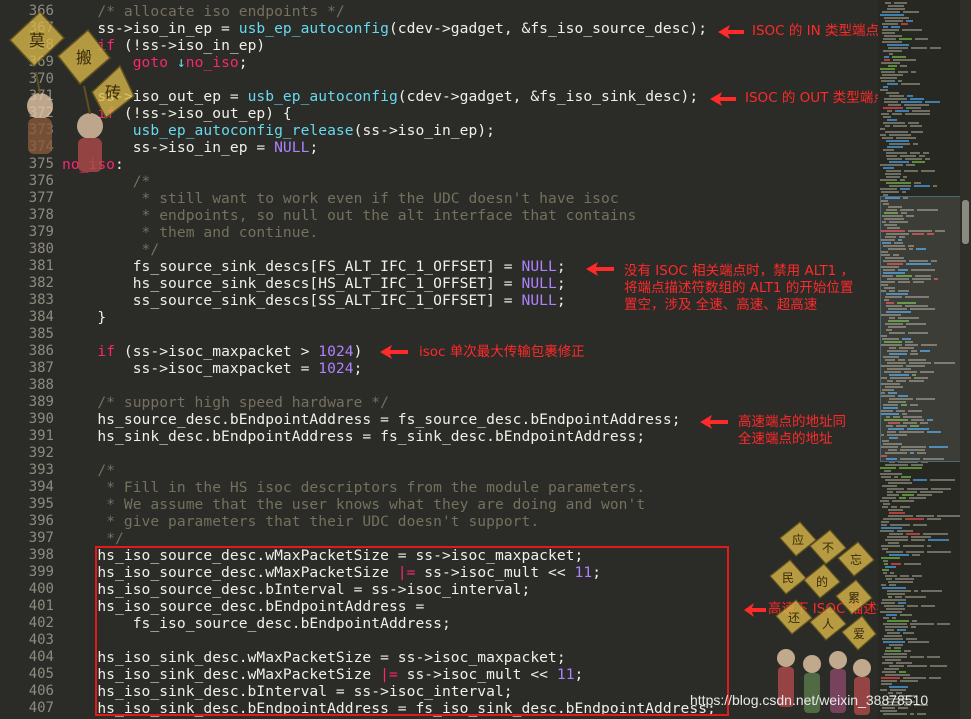 This screenshot has height=719, width=971. What do you see at coordinates (41, 351) in the screenshot?
I see `line-number: 386` at bounding box center [41, 351].